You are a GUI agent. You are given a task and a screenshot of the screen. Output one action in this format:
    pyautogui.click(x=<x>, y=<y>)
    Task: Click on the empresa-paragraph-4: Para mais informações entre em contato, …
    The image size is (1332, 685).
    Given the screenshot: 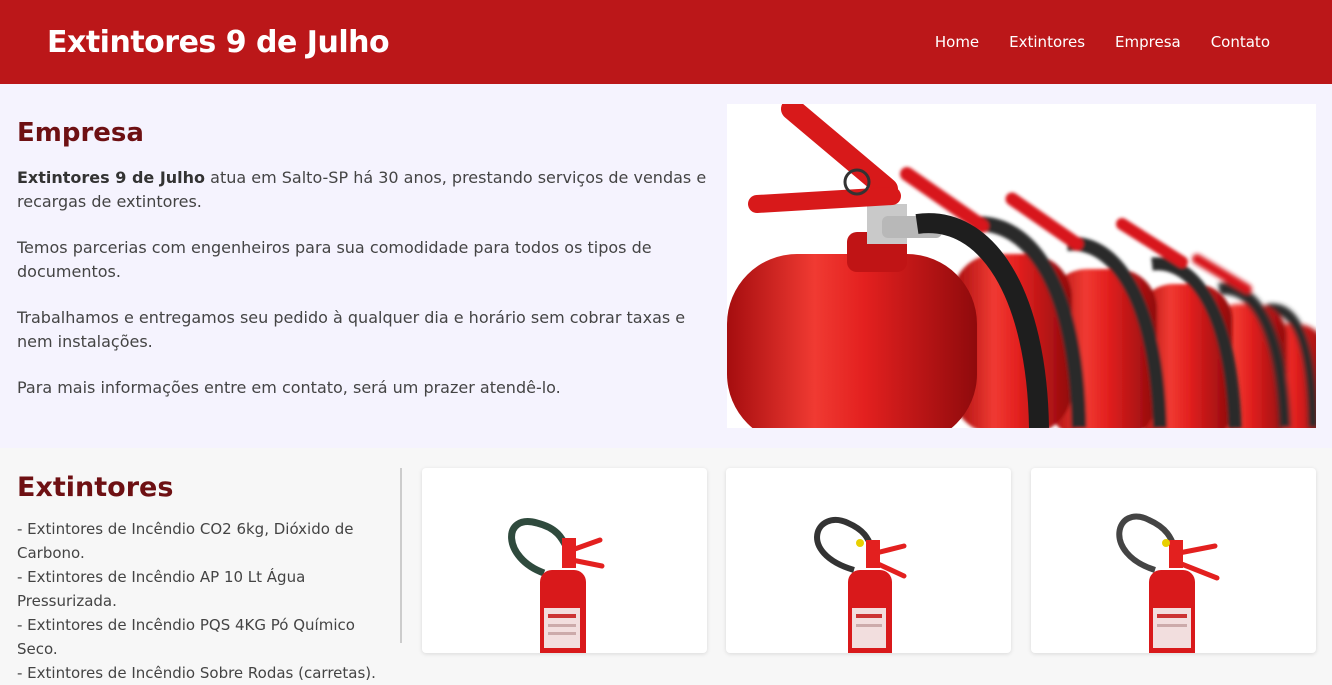 What is the action you would take?
    pyautogui.click(x=289, y=387)
    